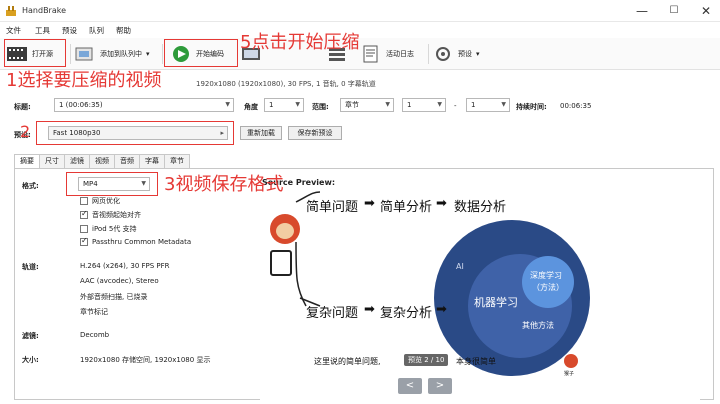 Image resolution: width=720 pixels, height=404 pixels. I want to click on activity-log-button: 活动日志, so click(387, 54).